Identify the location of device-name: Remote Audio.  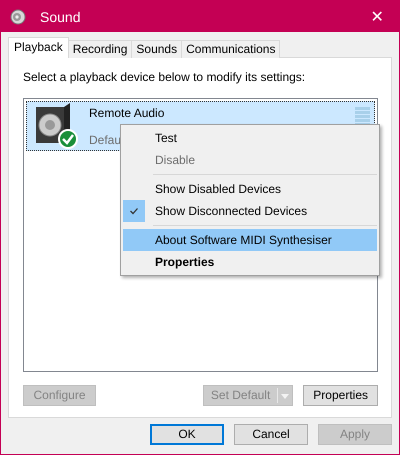
(126, 113).